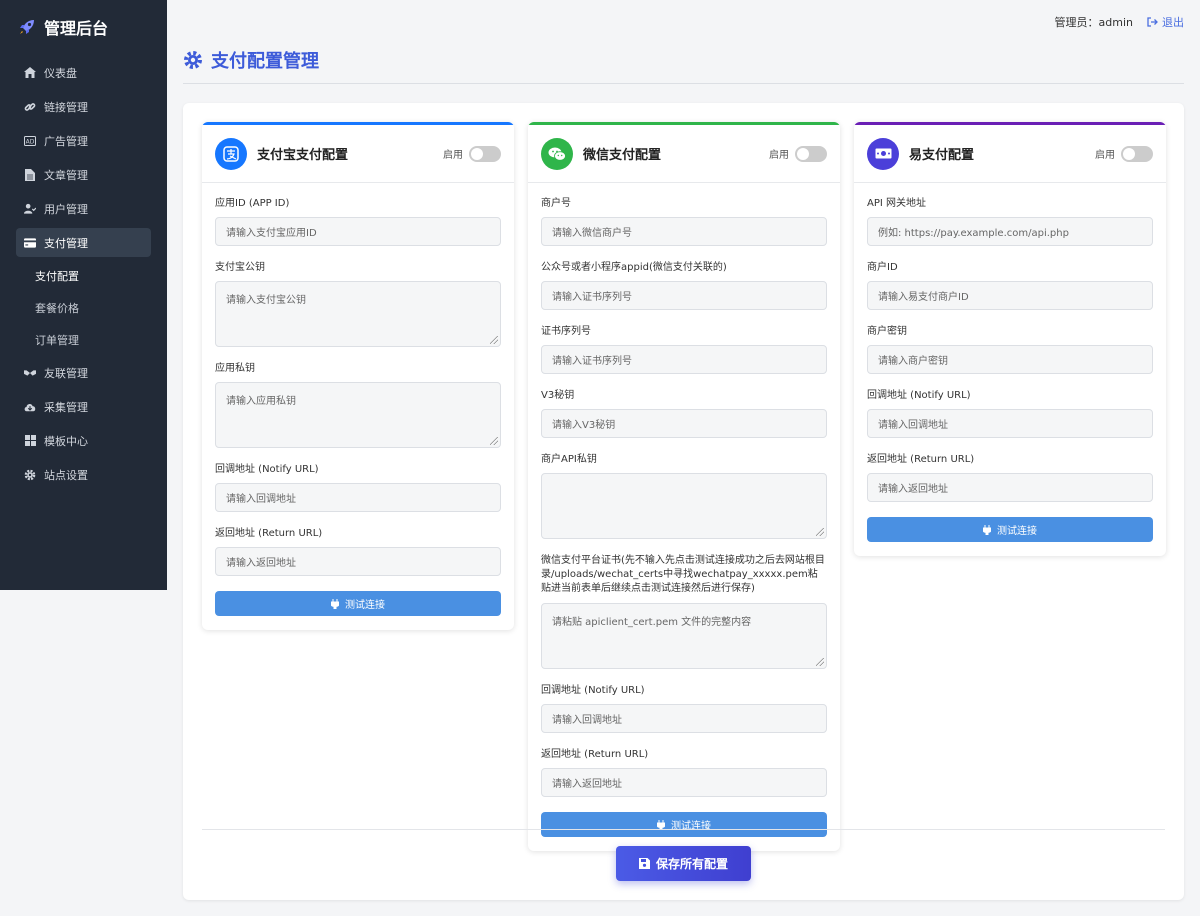 Image resolution: width=1200 pixels, height=916 pixels. I want to click on wechat-notify-url-input: 请输入回调地址, so click(684, 718).